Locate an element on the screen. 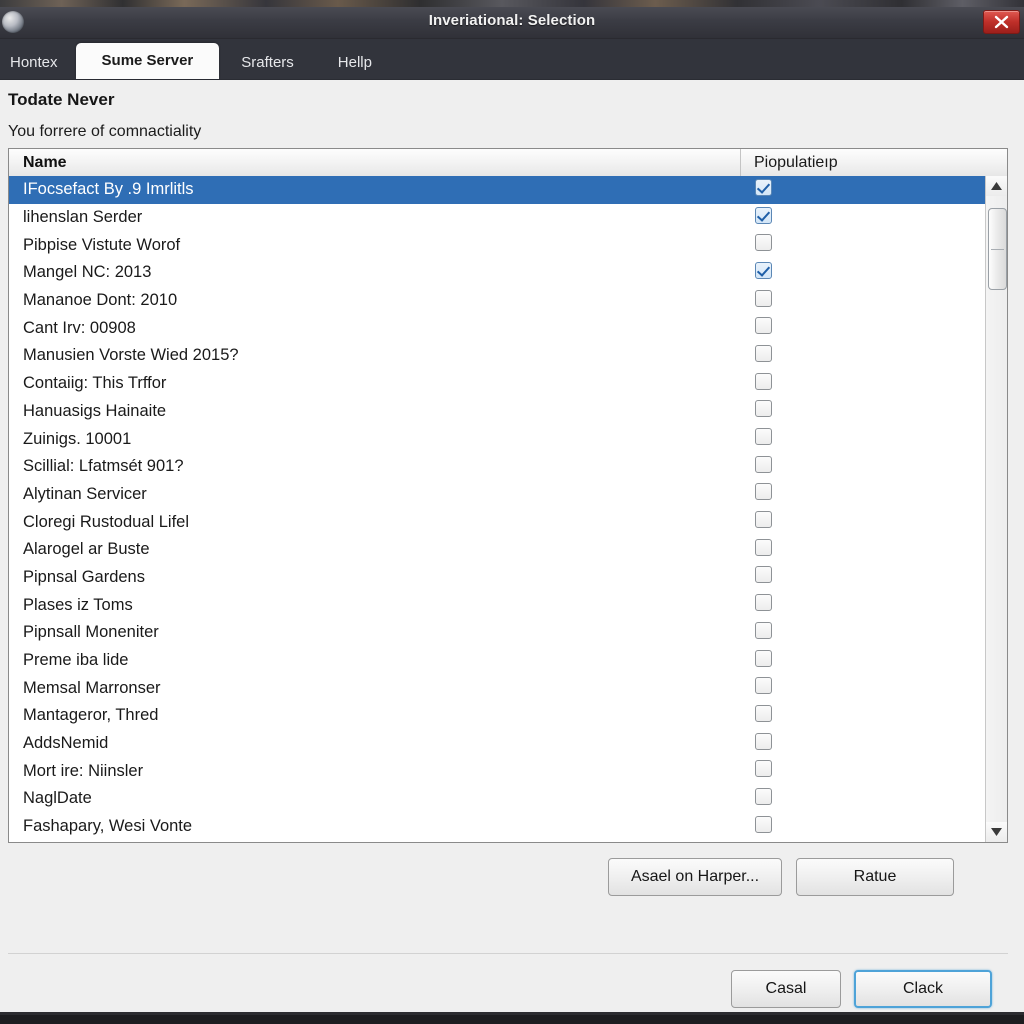 Image resolution: width=1024 pixels, height=1024 pixels. table-row: Plases iz Toms is located at coordinates (497, 605).